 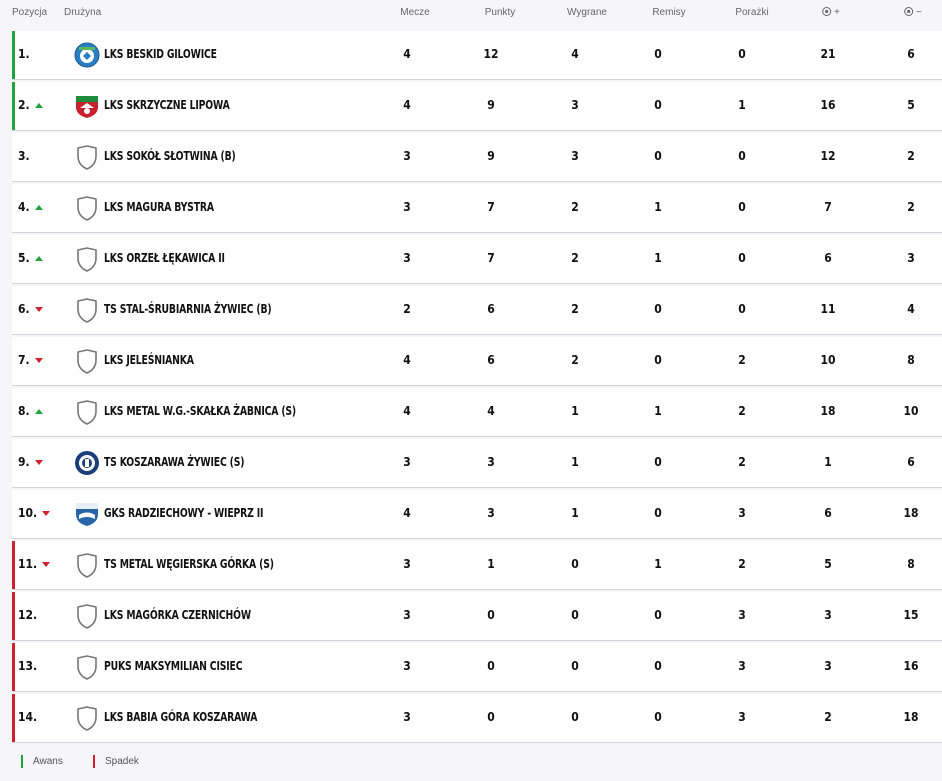 I want to click on team-name-link: LKS Magórka Czernichów, so click(x=177, y=615).